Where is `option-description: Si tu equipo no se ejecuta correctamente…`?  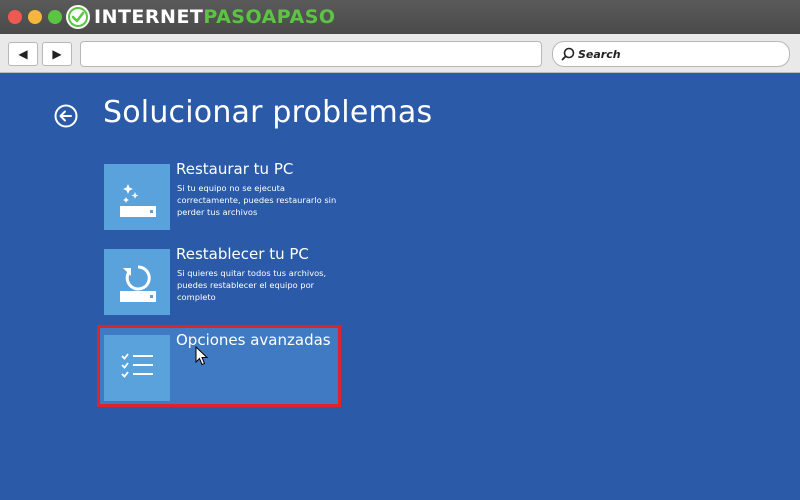
option-description: Si tu equipo no se ejecuta correctamente… is located at coordinates (257, 200).